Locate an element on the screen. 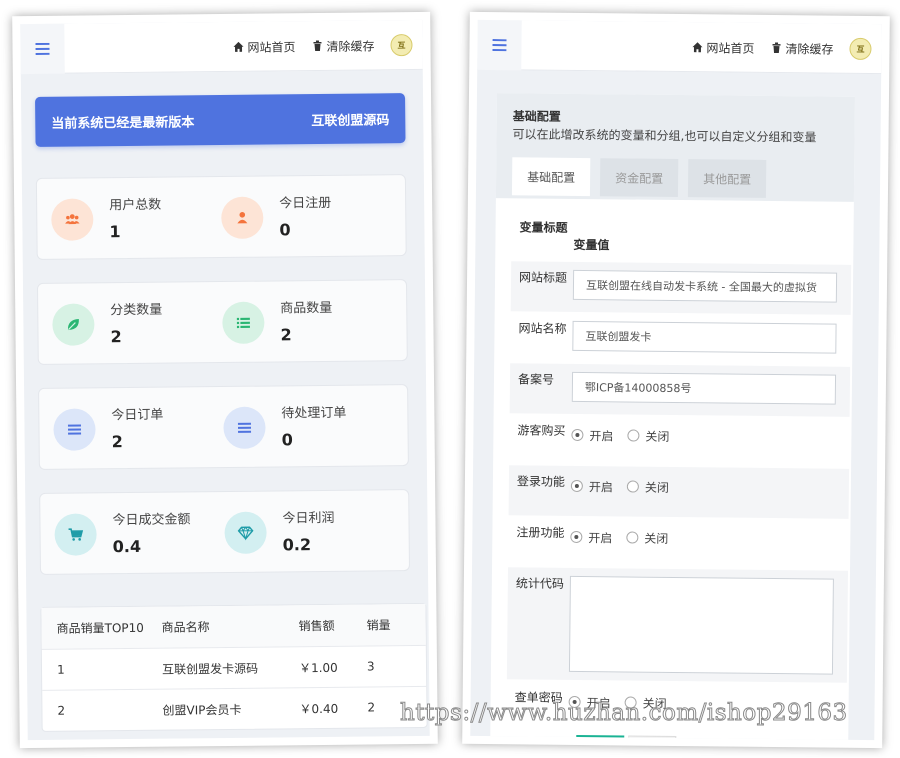 Image resolution: width=900 pixels, height=758 pixels. stats-code-textarea is located at coordinates (701, 625).